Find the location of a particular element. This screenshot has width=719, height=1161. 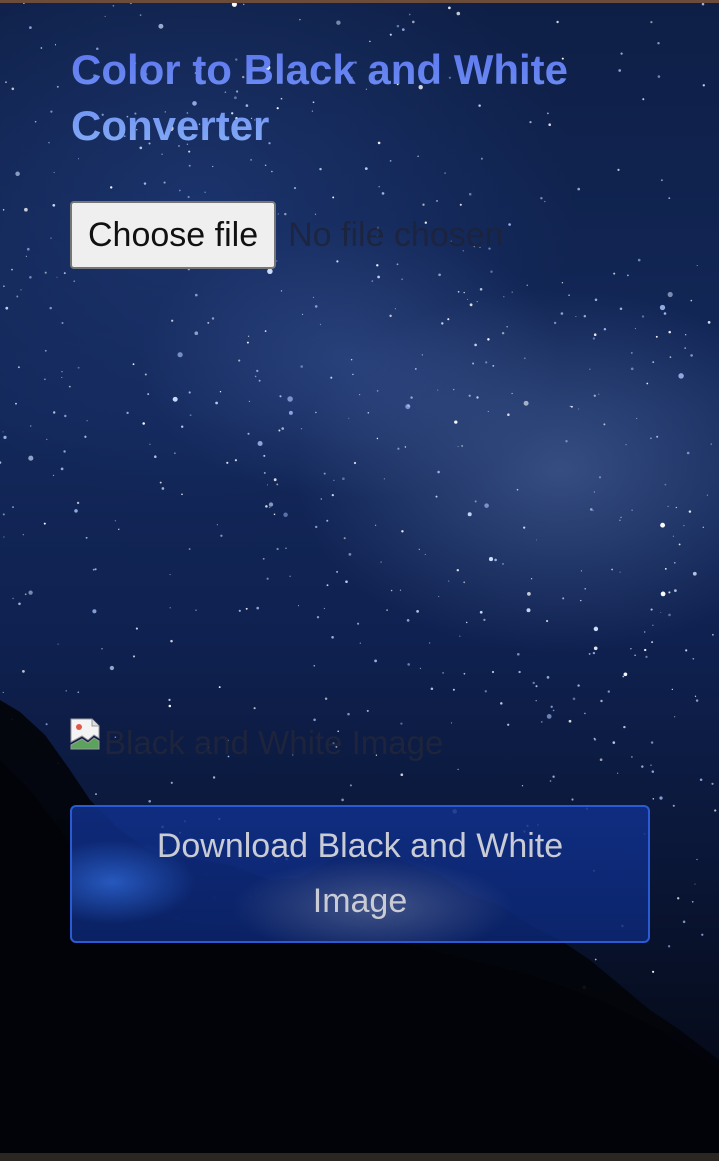

choose-file-button: Choose file is located at coordinates (173, 235).